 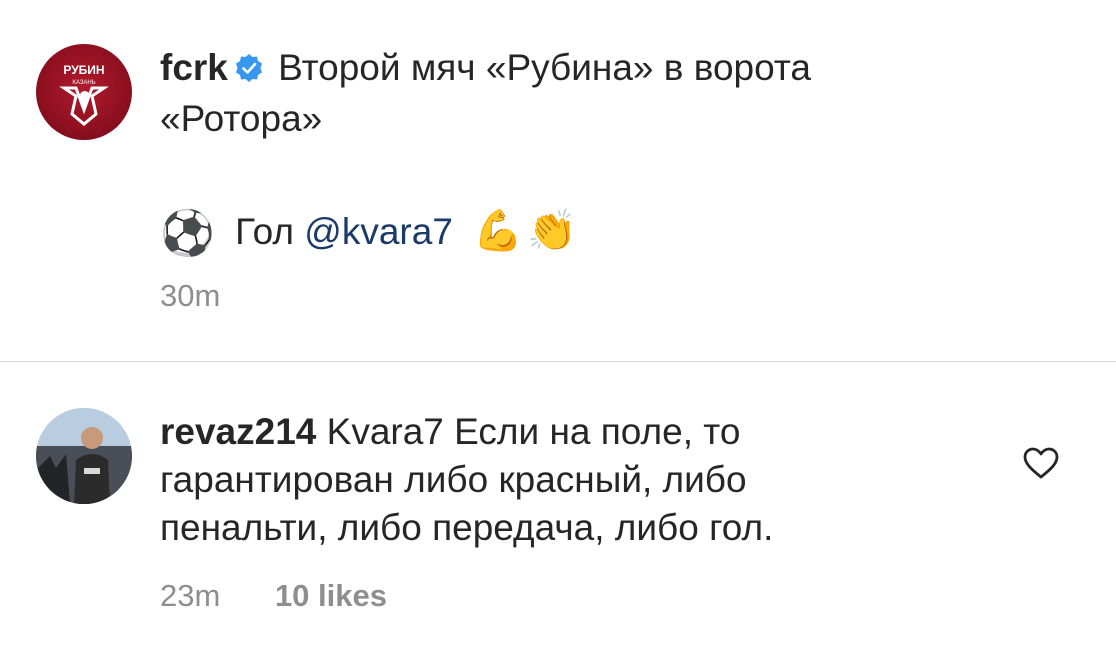 What do you see at coordinates (190, 296) in the screenshot?
I see `post-timestamp: 30m` at bounding box center [190, 296].